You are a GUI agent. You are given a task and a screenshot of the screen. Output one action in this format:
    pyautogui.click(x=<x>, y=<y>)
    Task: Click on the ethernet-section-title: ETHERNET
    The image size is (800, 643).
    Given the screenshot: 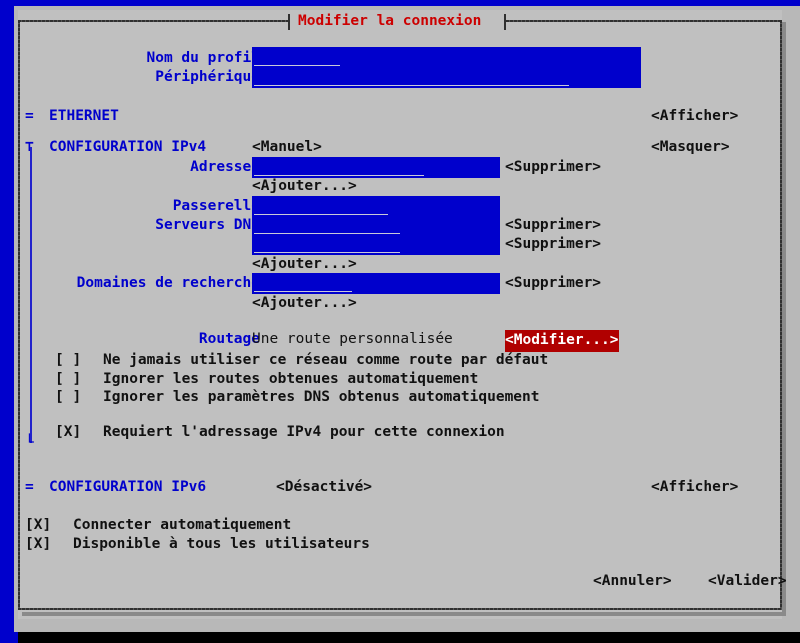 What is the action you would take?
    pyautogui.click(x=84, y=116)
    